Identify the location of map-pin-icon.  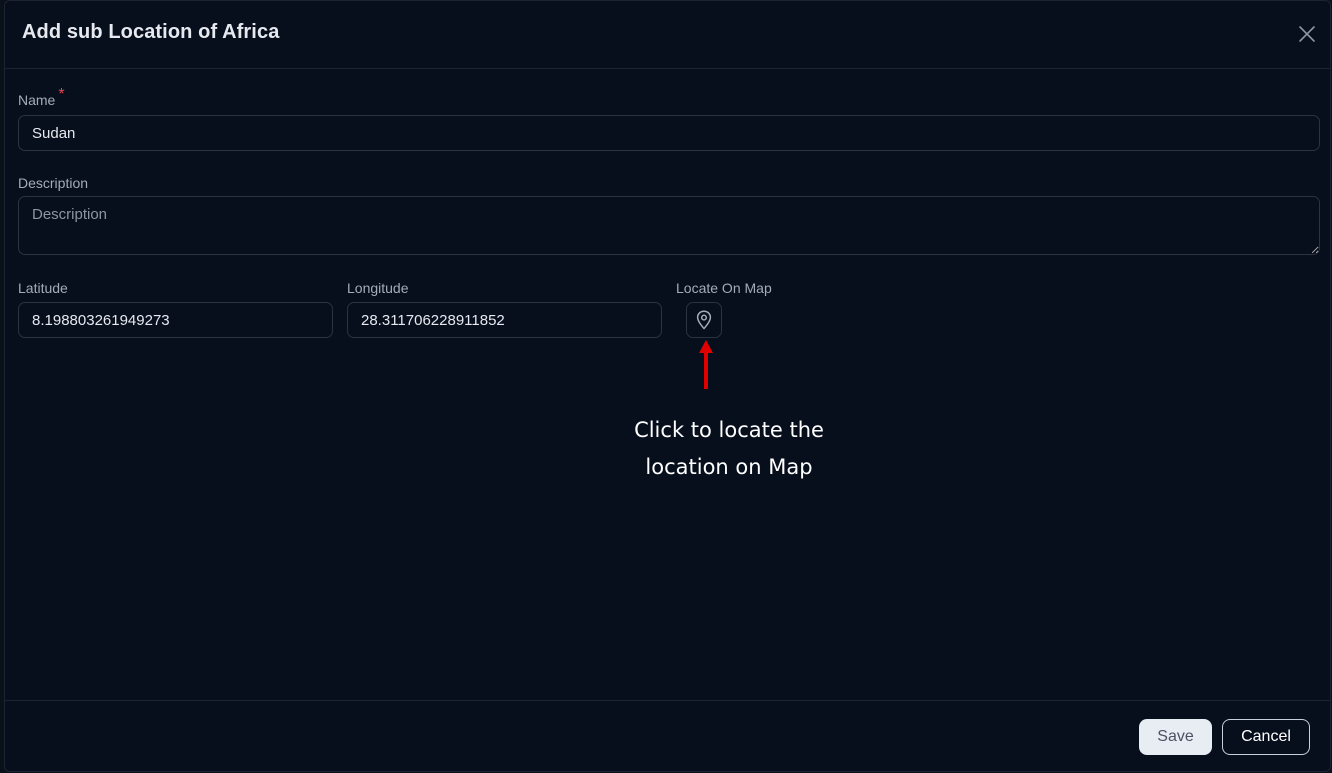
(704, 320).